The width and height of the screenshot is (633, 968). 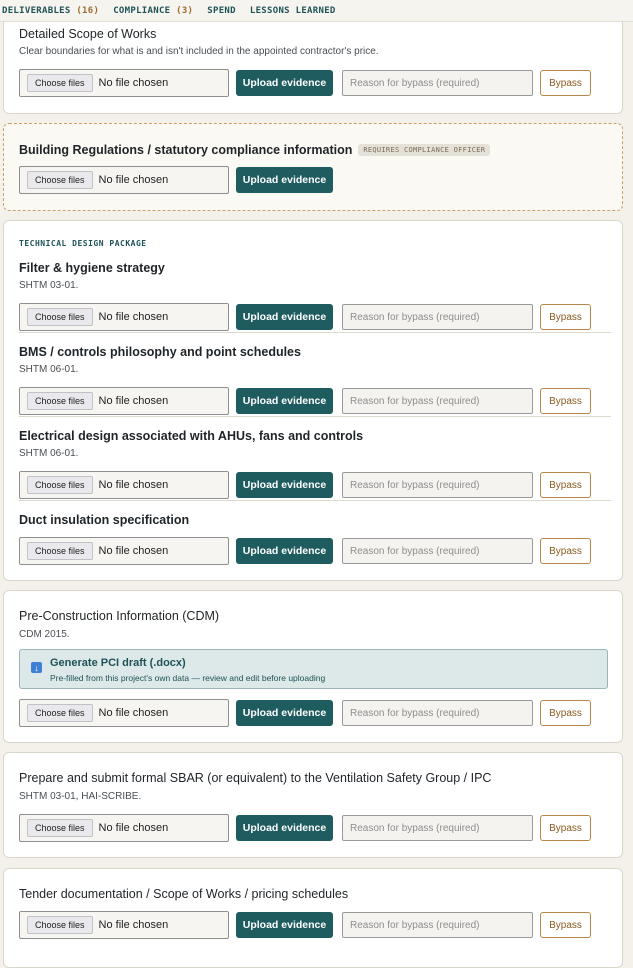 What do you see at coordinates (118, 663) in the screenshot?
I see `generate-title: Generate PCI draft (.docx)` at bounding box center [118, 663].